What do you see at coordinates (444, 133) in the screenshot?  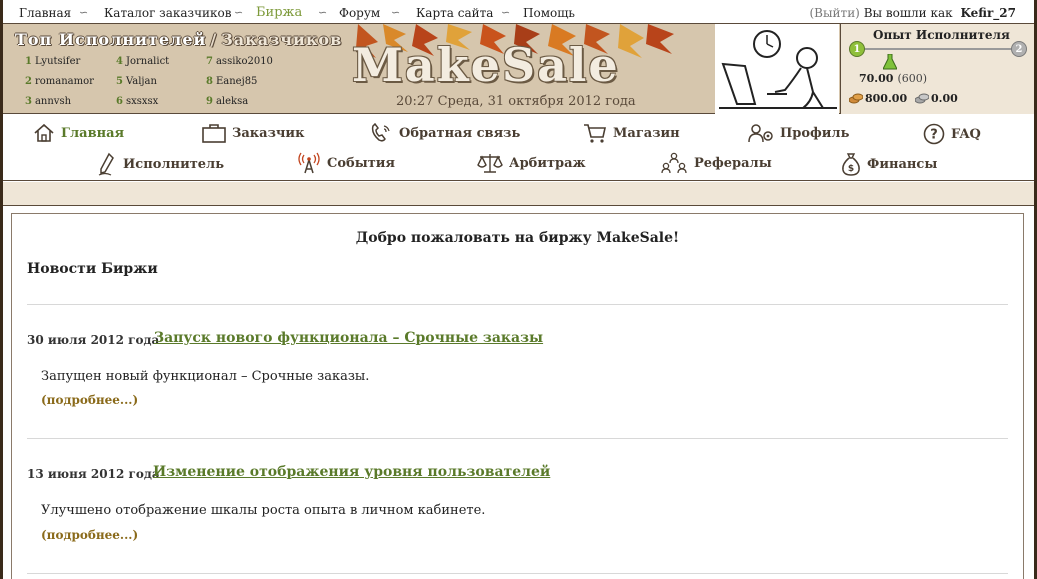 I see `menu-feedback: Обратная связь` at bounding box center [444, 133].